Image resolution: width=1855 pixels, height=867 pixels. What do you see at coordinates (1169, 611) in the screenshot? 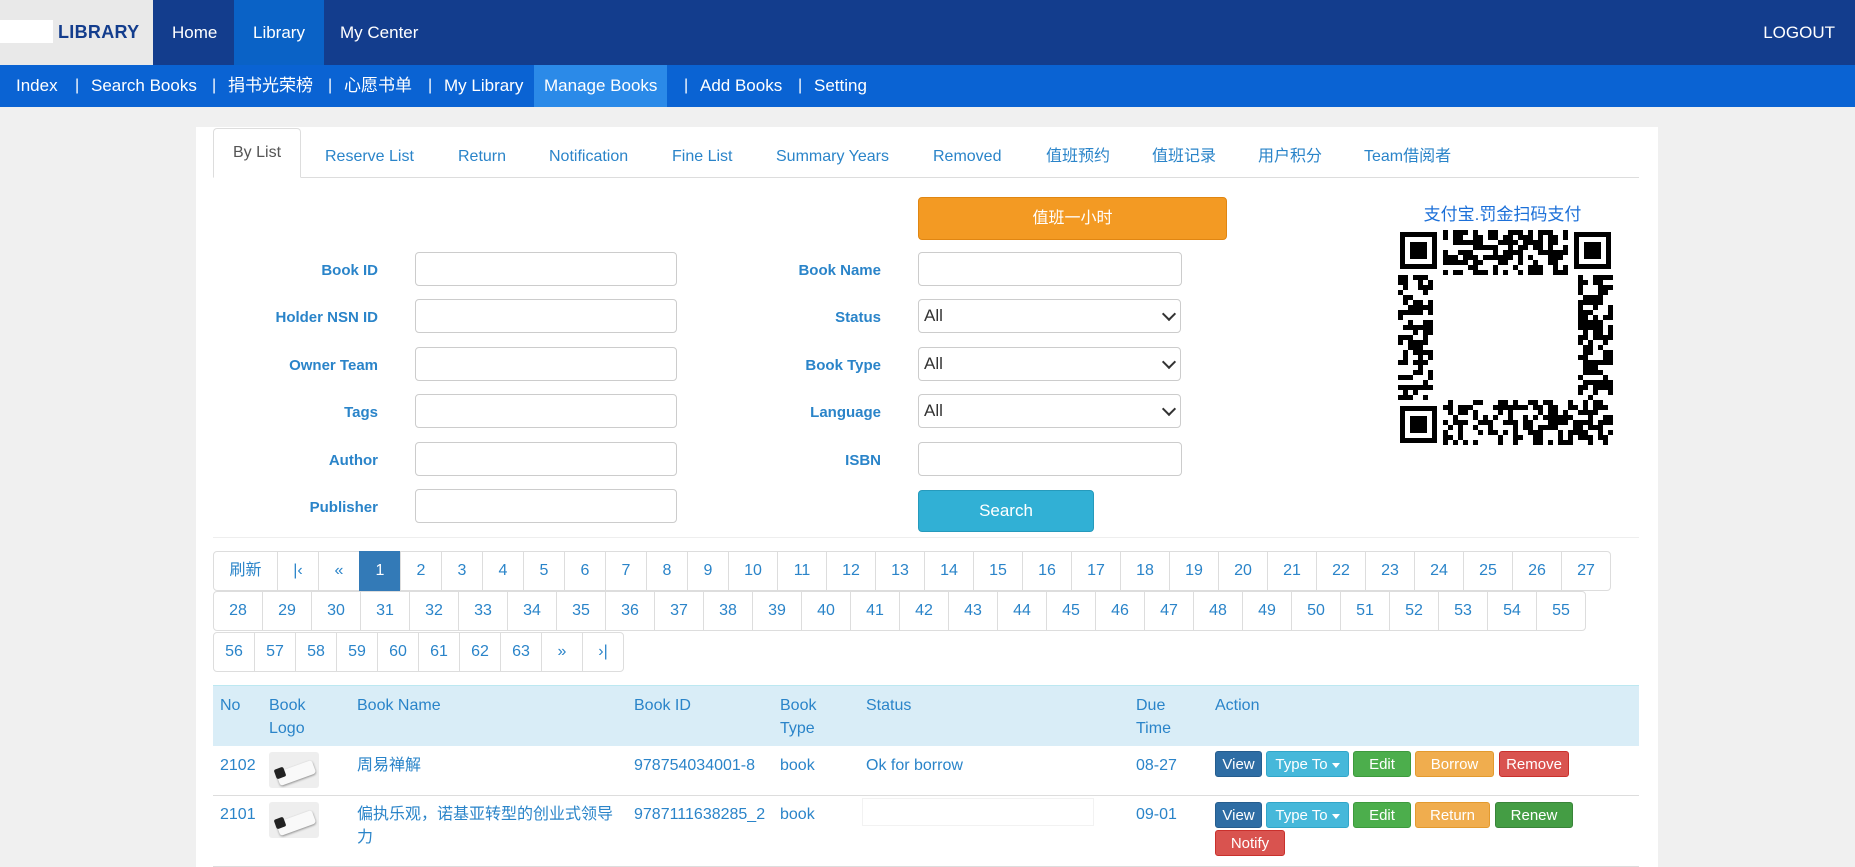
I see `page-button: 47` at bounding box center [1169, 611].